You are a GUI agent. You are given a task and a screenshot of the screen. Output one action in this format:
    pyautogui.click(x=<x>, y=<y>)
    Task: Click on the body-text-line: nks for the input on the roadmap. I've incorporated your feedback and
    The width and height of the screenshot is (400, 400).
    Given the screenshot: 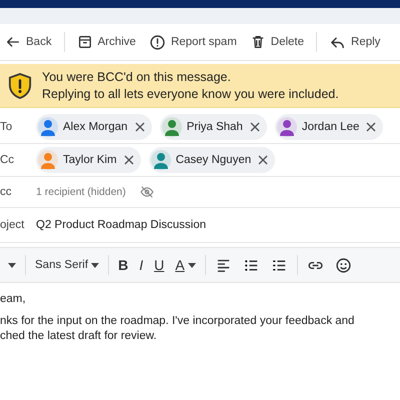 What is the action you would take?
    pyautogui.click(x=178, y=321)
    